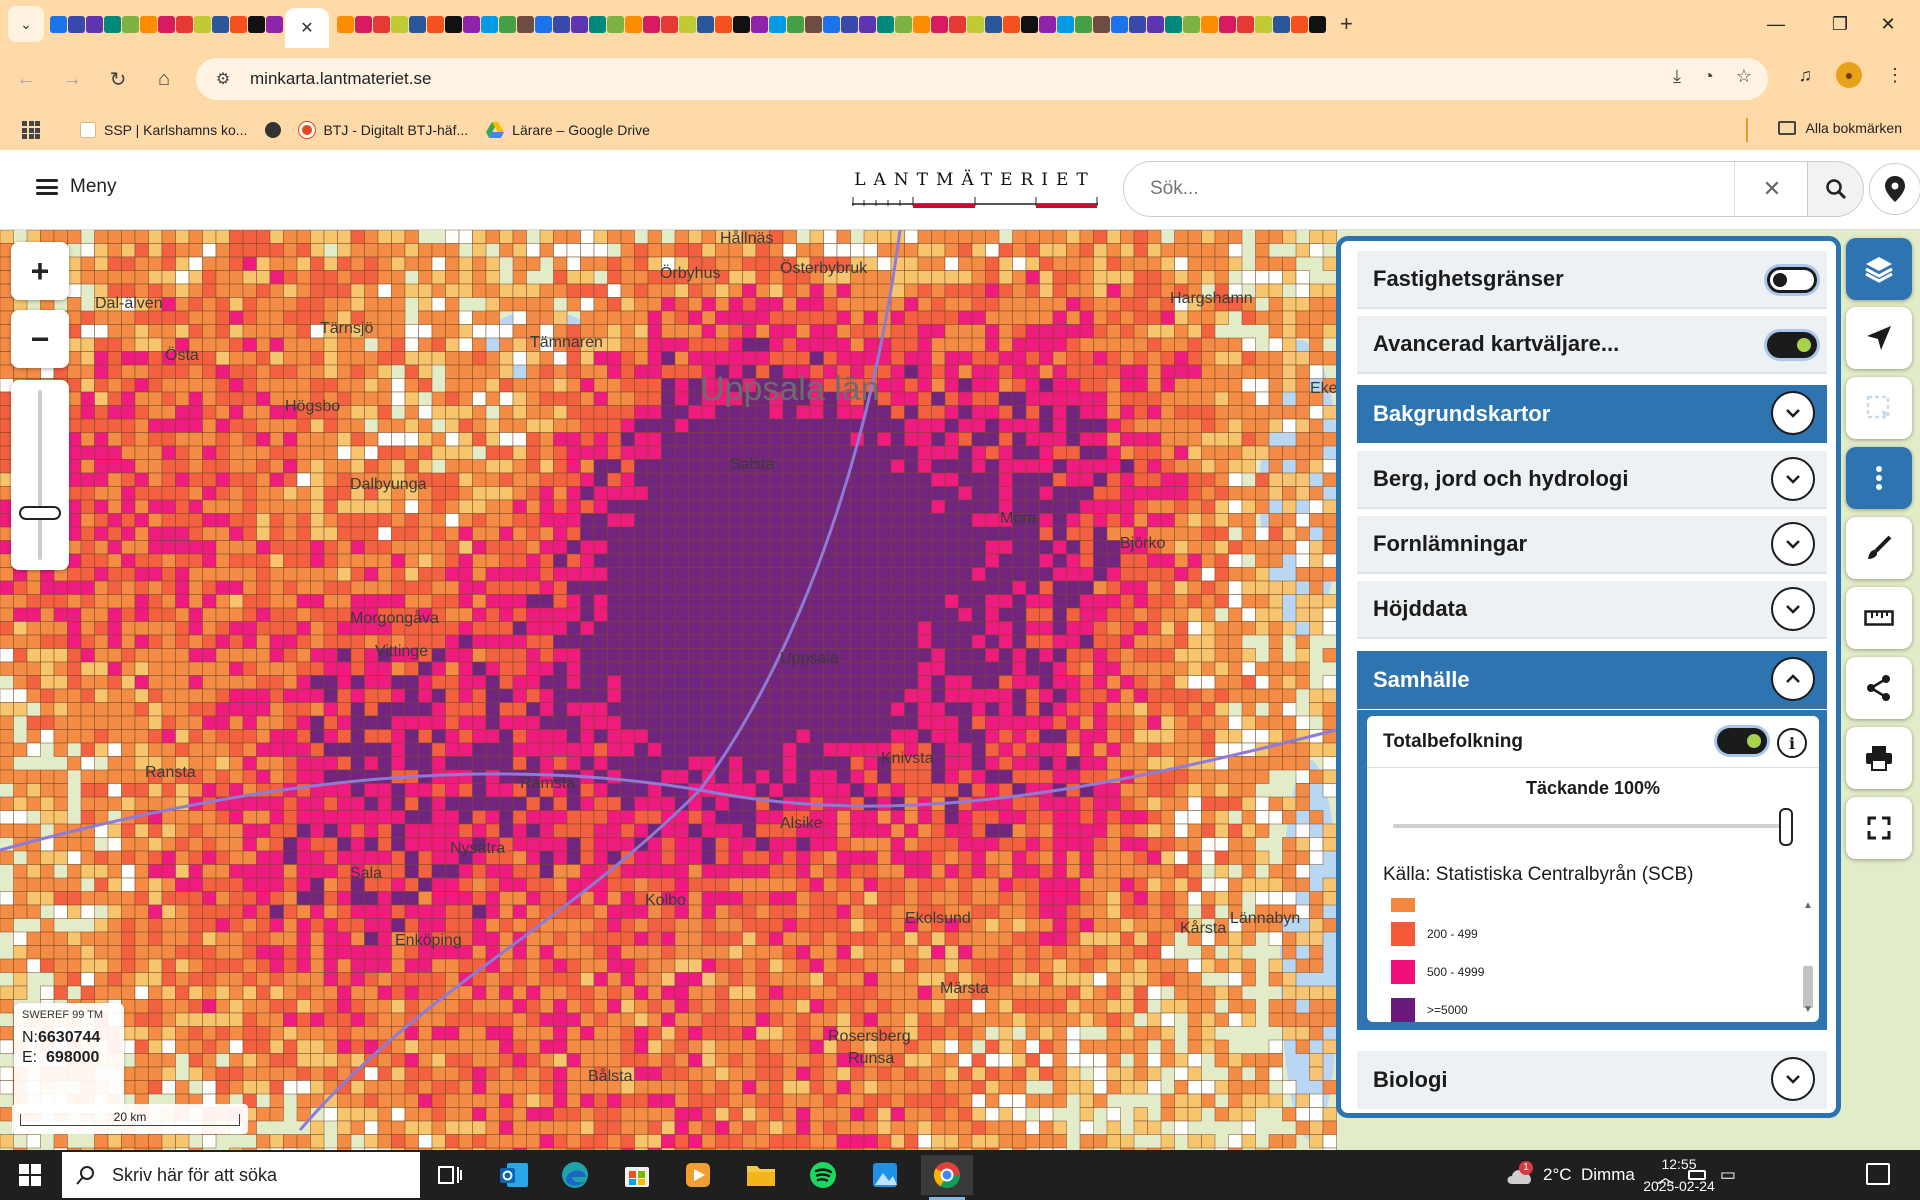 This screenshot has width=1920, height=1200. Describe the element at coordinates (1806, 75) in the screenshot. I see `media-controls-icon: ♫` at that location.